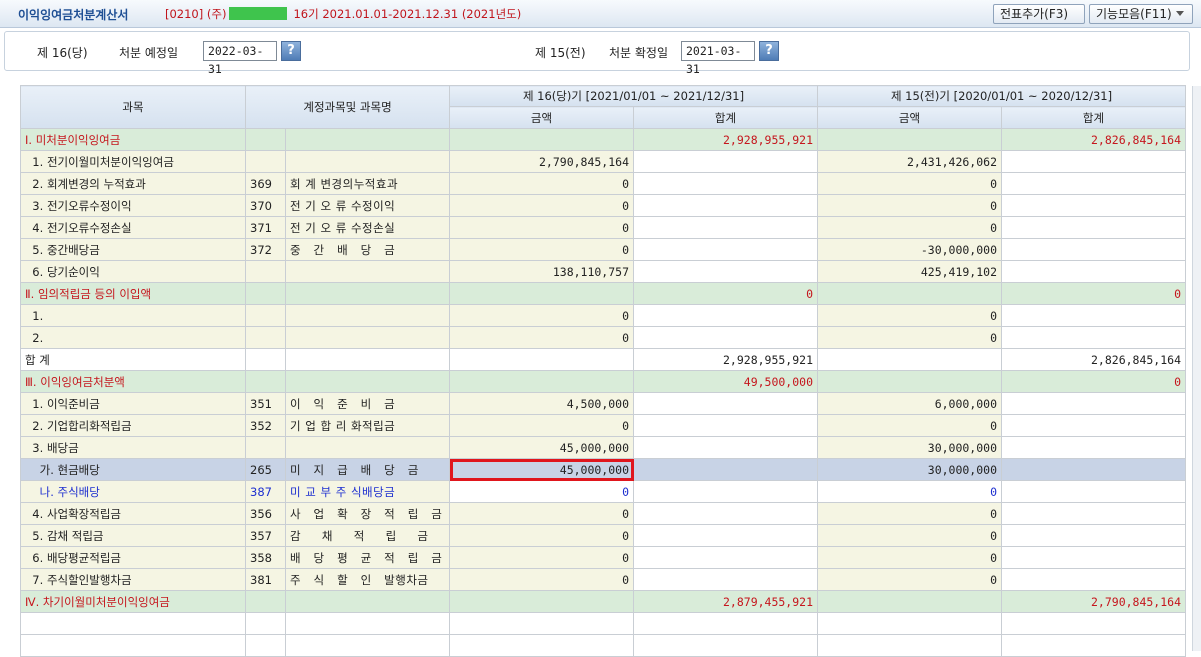 This screenshot has width=1201, height=657. What do you see at coordinates (603, 447) in the screenshot?
I see `table-row: 3. 배당금 45,000,000 30,000,000` at bounding box center [603, 447].